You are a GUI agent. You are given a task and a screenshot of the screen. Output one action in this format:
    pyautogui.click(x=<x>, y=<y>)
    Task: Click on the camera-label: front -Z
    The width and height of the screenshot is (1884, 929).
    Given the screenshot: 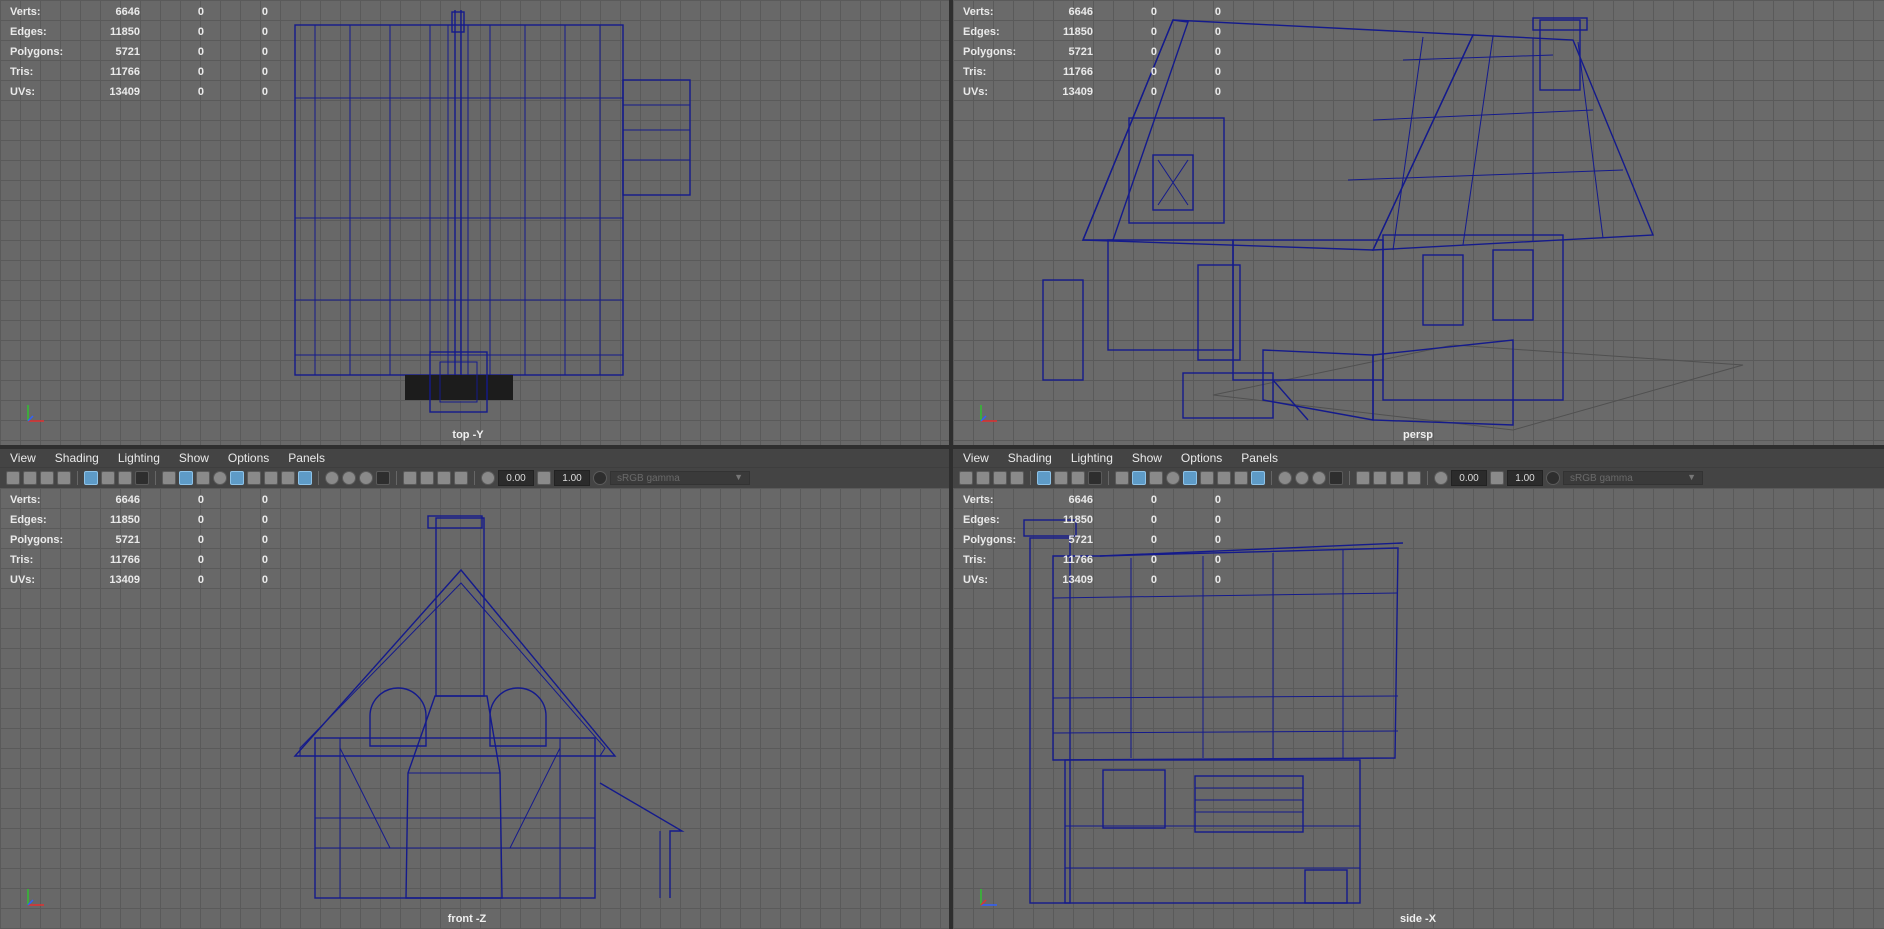 What is the action you would take?
    pyautogui.click(x=467, y=919)
    